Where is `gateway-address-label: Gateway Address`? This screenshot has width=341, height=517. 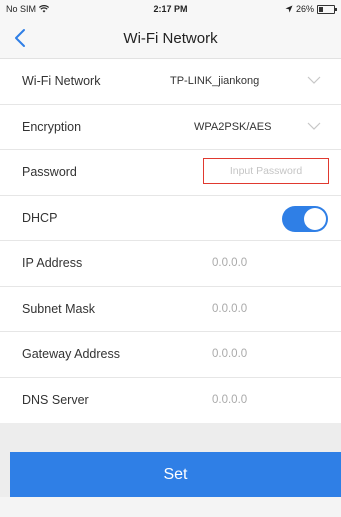
gateway-address-label: Gateway Address is located at coordinates (71, 354).